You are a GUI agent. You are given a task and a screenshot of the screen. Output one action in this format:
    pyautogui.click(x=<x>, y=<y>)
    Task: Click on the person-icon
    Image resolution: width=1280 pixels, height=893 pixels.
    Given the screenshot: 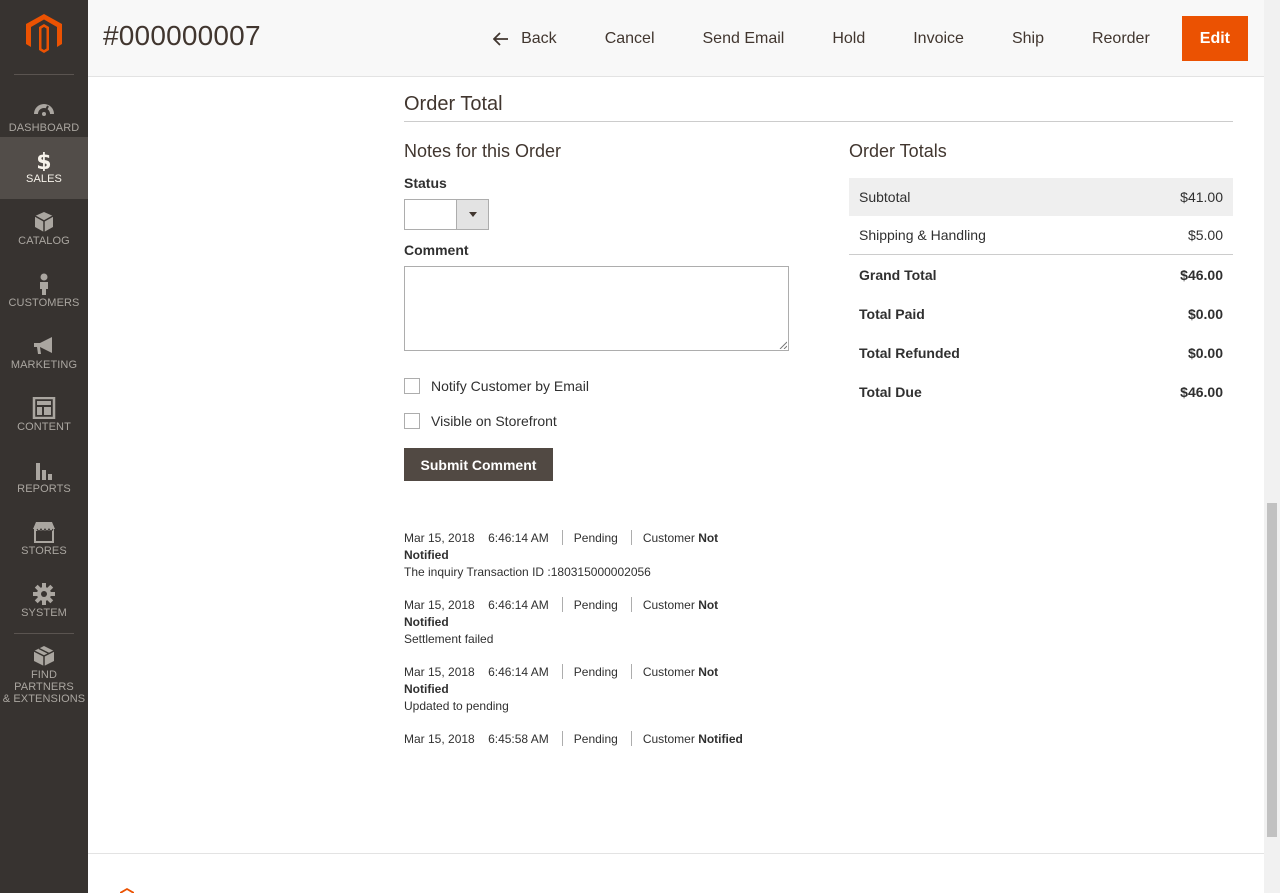 What is the action you would take?
    pyautogui.click(x=44, y=284)
    